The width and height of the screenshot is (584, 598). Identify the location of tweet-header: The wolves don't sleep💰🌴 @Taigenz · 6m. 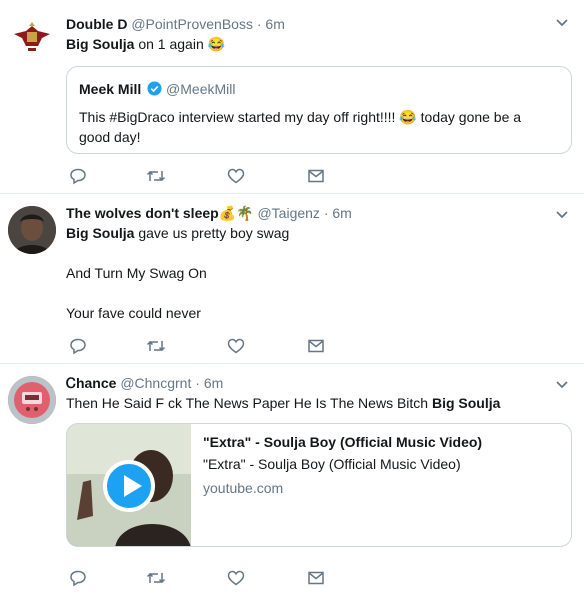
(319, 213).